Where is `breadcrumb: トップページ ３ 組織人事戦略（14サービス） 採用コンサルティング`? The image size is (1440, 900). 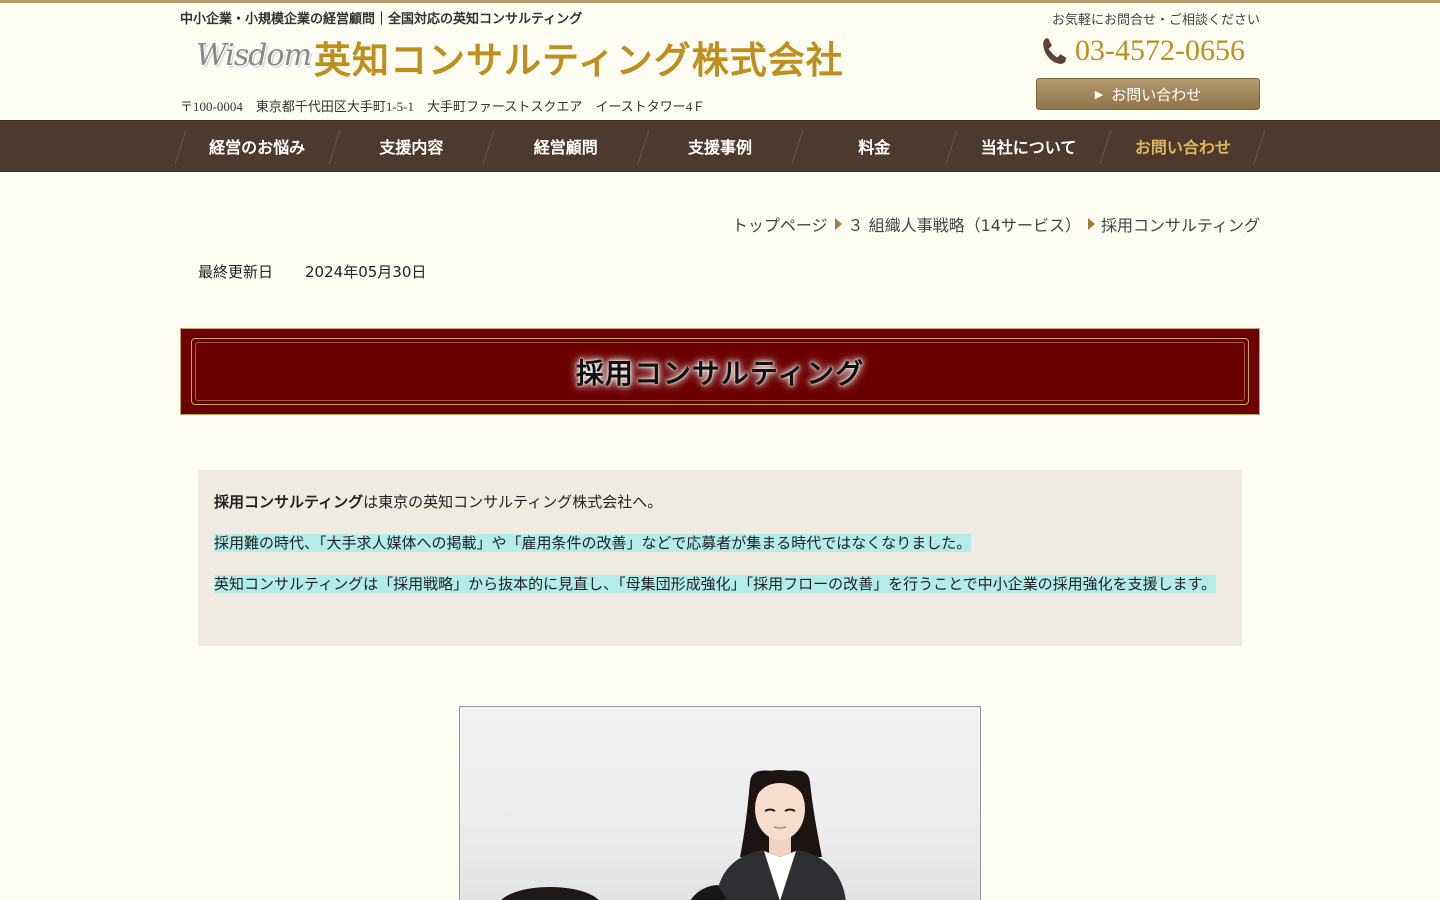 breadcrumb: トップページ ３ 組織人事戦略（14サービス） 採用コンサルティング is located at coordinates (996, 224).